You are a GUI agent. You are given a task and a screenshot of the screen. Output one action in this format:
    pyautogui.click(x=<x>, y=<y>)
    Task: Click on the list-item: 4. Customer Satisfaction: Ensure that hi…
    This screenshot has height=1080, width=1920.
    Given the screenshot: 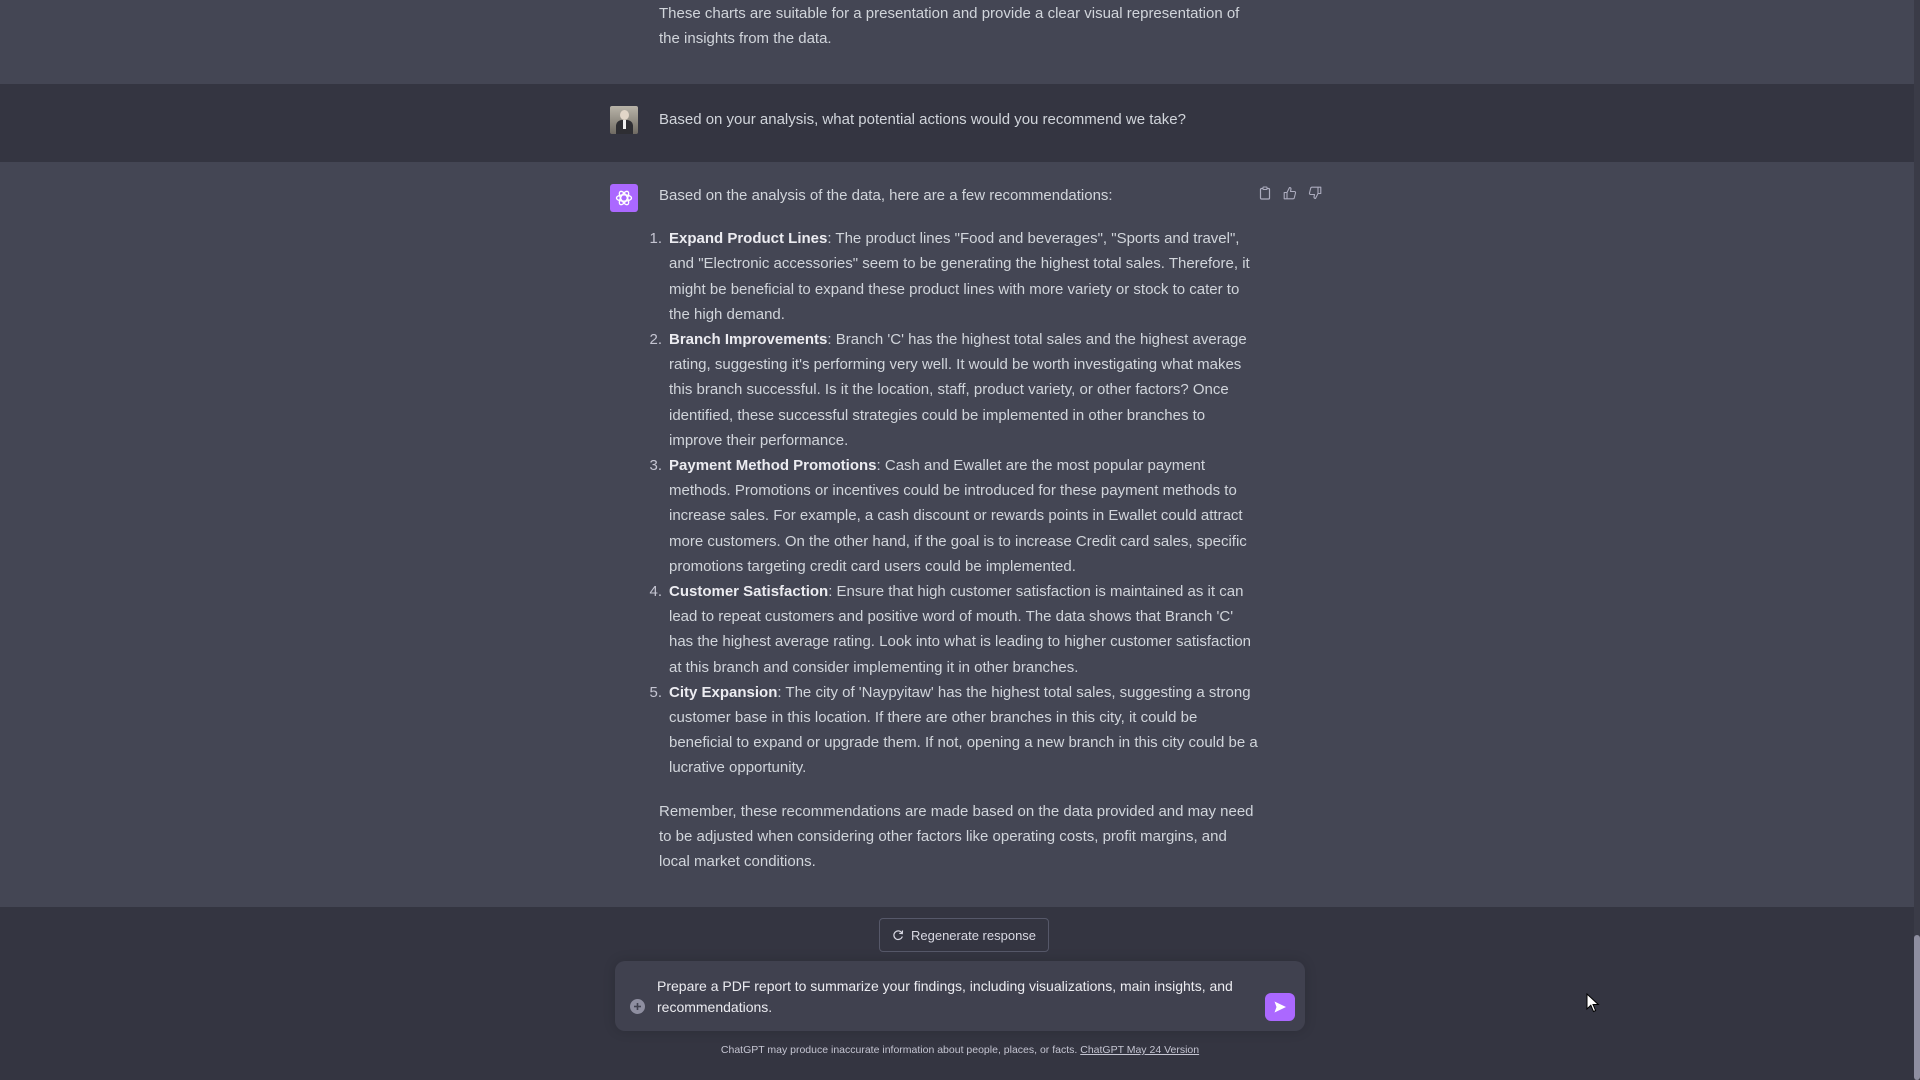 What is the action you would take?
    pyautogui.click(x=954, y=629)
    